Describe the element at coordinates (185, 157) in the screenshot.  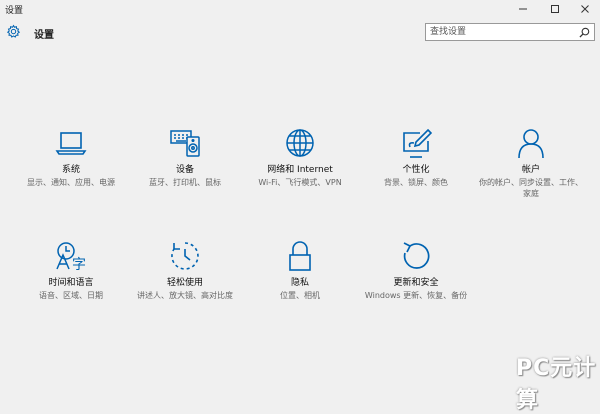
I see `tile-devices: 设备 蓝牙、打印机、鼠标` at that location.